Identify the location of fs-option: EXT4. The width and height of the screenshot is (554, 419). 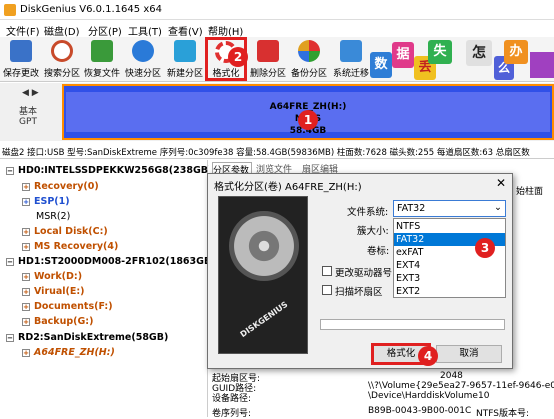
(449, 265).